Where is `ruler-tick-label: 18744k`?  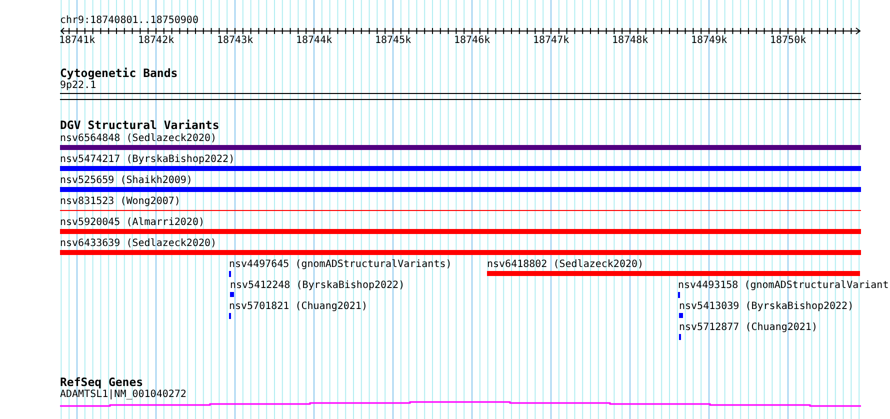
ruler-tick-label: 18744k is located at coordinates (314, 41).